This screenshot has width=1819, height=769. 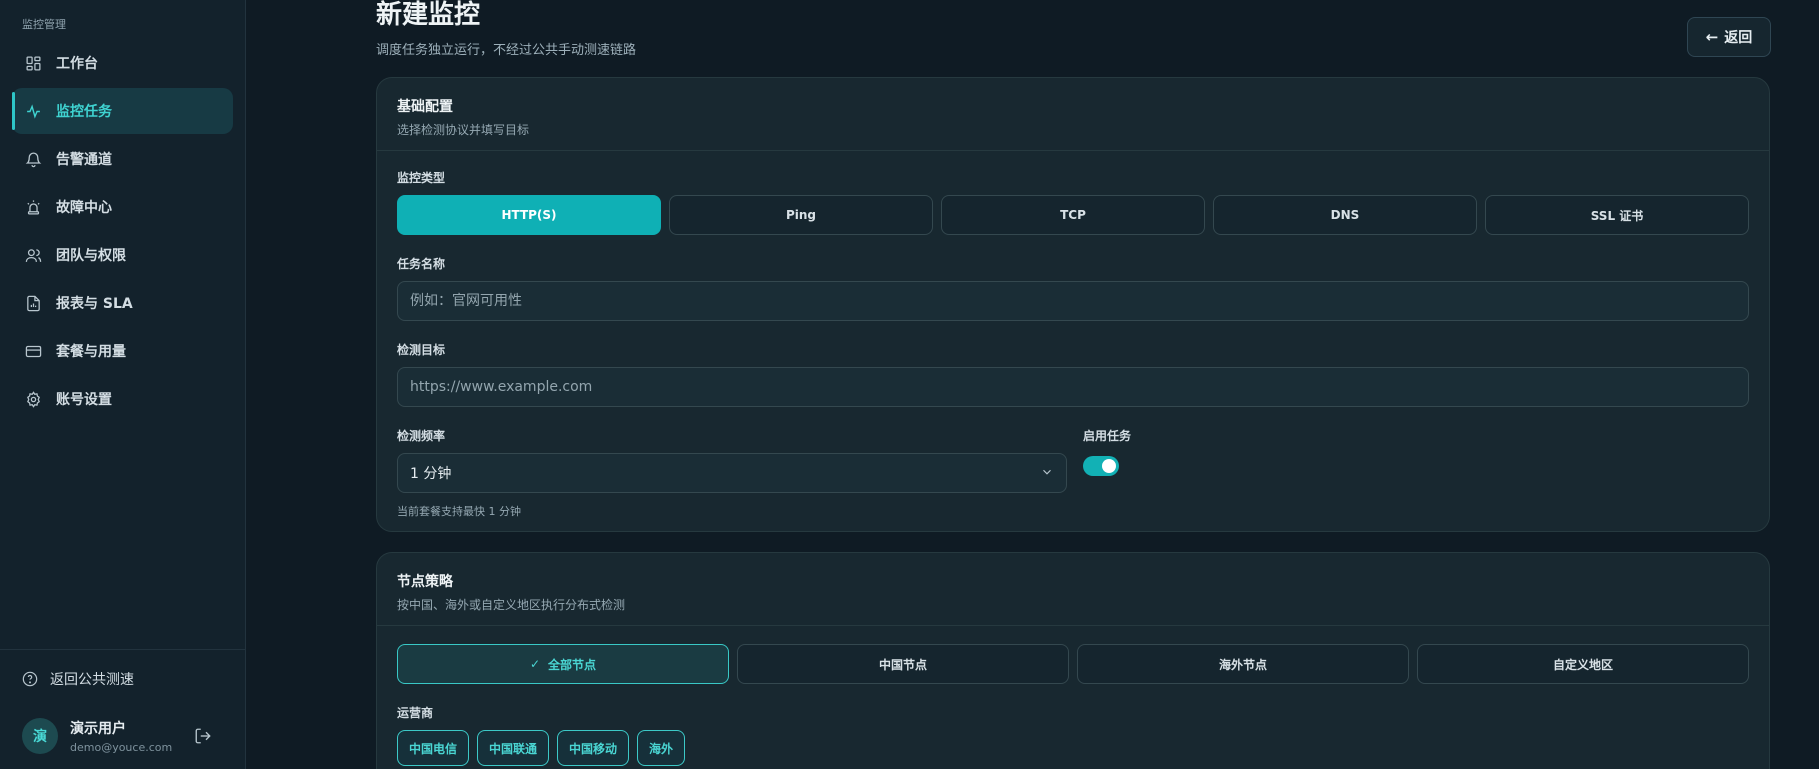 I want to click on sidebar-item-label: 套餐与用量, so click(x=91, y=352).